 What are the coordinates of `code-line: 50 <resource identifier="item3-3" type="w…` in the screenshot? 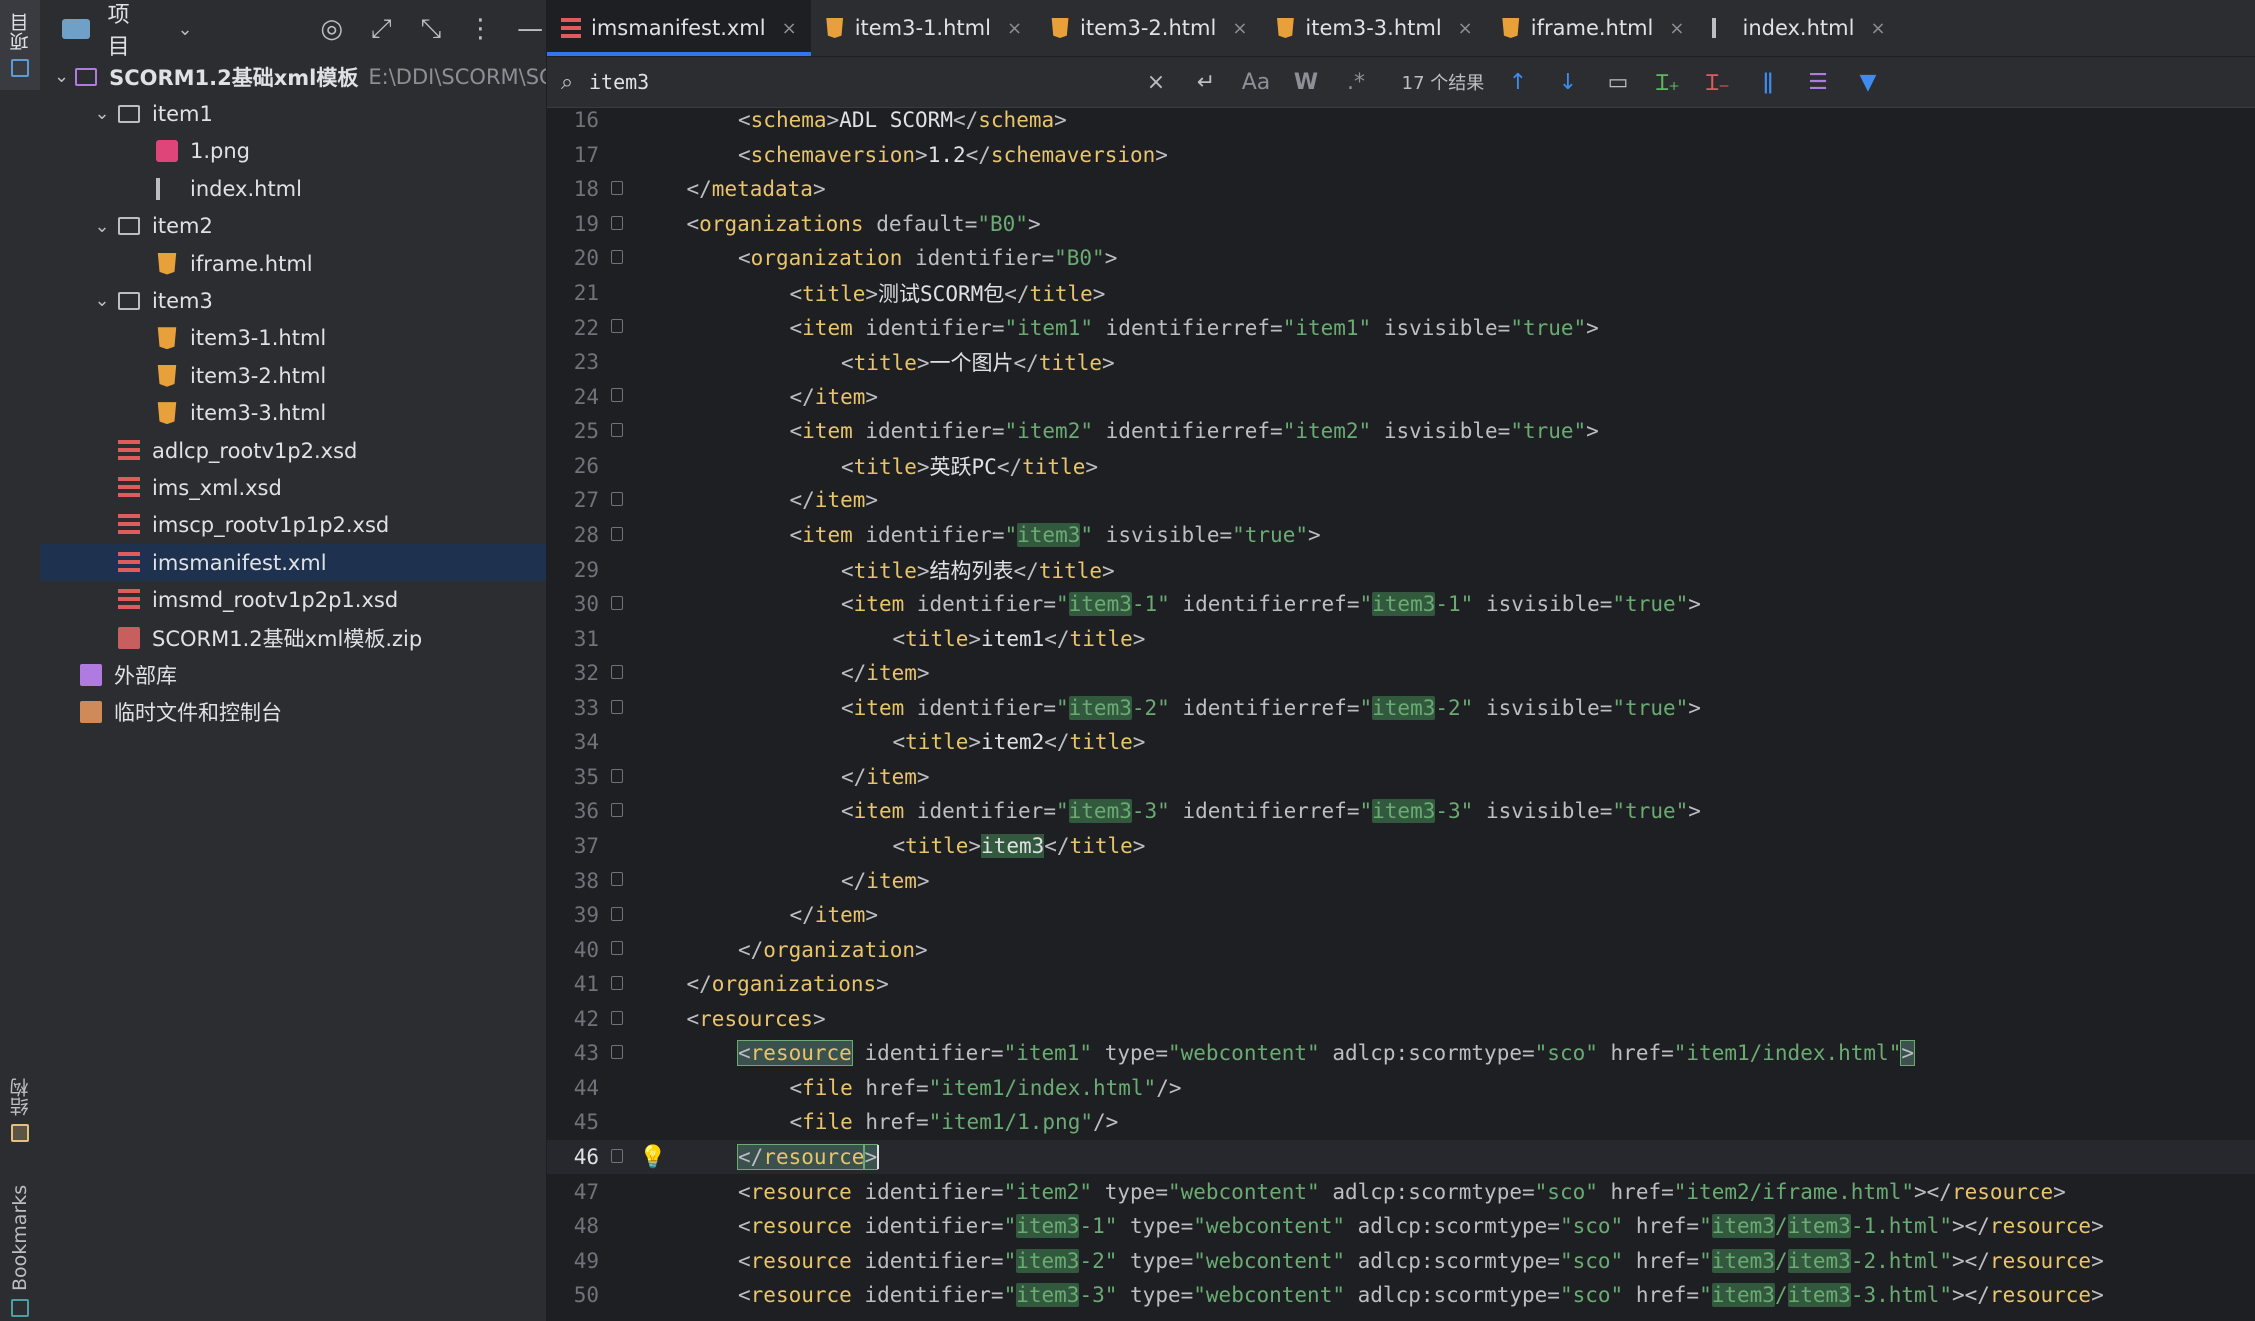 It's located at (1401, 1295).